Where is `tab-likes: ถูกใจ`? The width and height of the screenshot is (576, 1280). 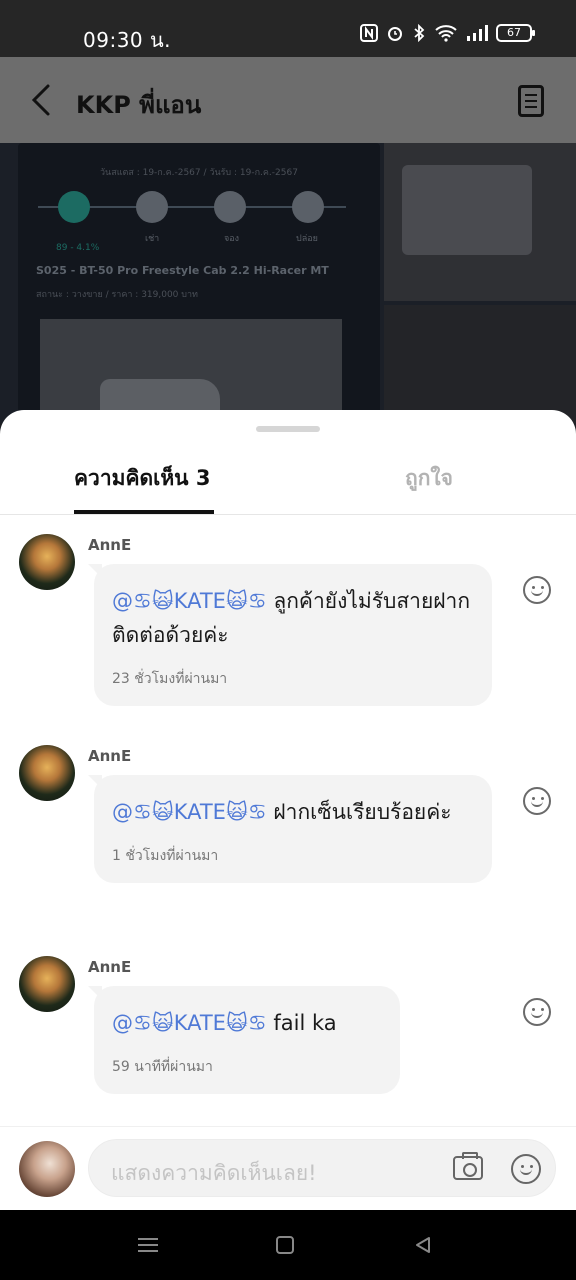
tab-likes: ถูกใจ is located at coordinates (429, 478).